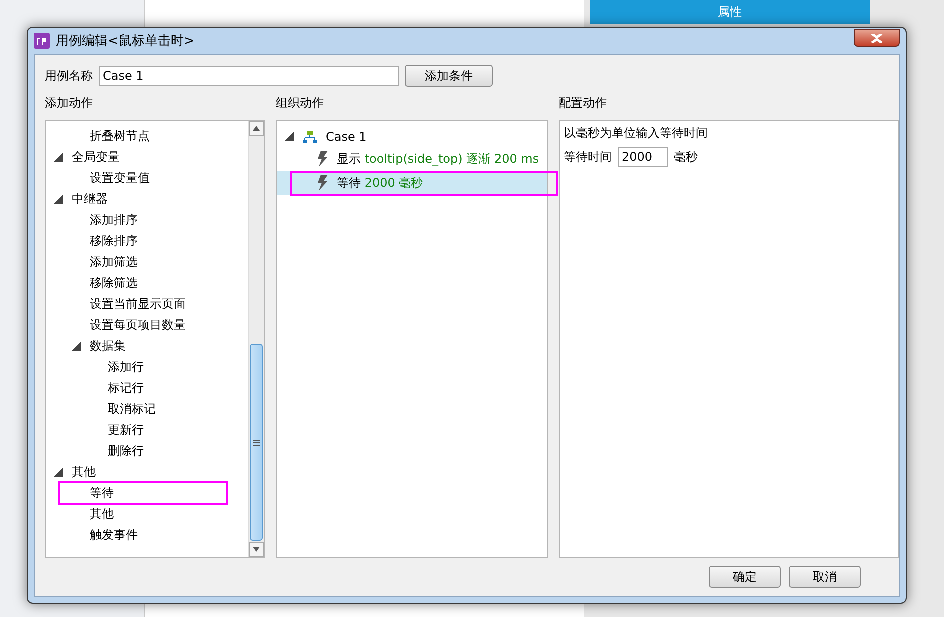 The width and height of the screenshot is (944, 617). What do you see at coordinates (349, 159) in the screenshot?
I see `action-verb: 显示` at bounding box center [349, 159].